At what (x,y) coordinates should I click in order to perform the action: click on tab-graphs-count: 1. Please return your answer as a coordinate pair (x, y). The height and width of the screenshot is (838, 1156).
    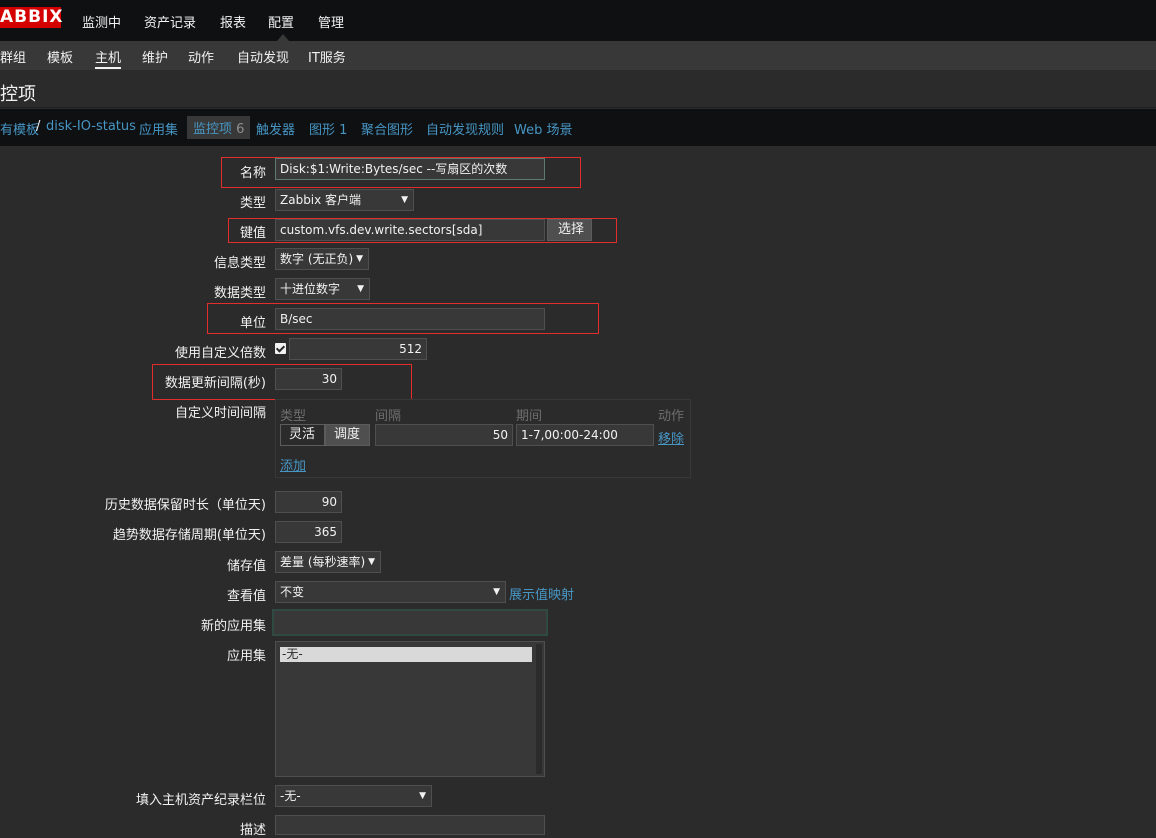
    Looking at the image, I should click on (343, 130).